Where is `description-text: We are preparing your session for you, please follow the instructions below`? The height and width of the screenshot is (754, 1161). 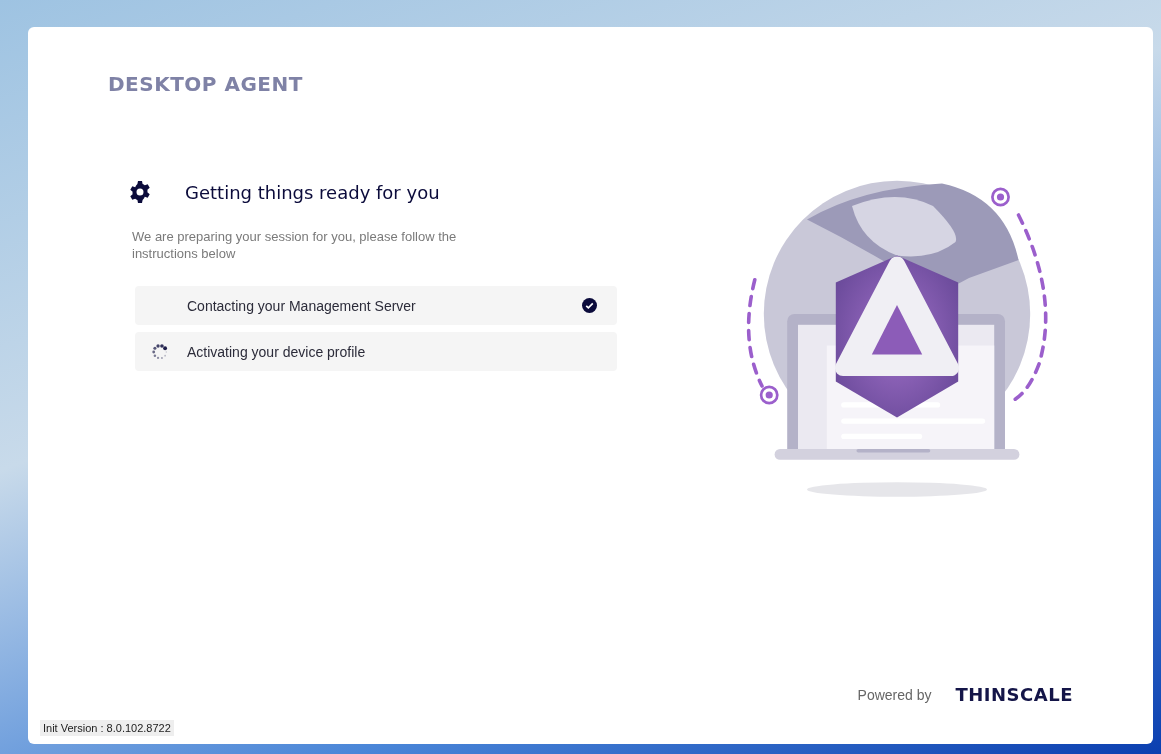
description-text: We are preparing your session for you, please follow the instructions below is located at coordinates (295, 245).